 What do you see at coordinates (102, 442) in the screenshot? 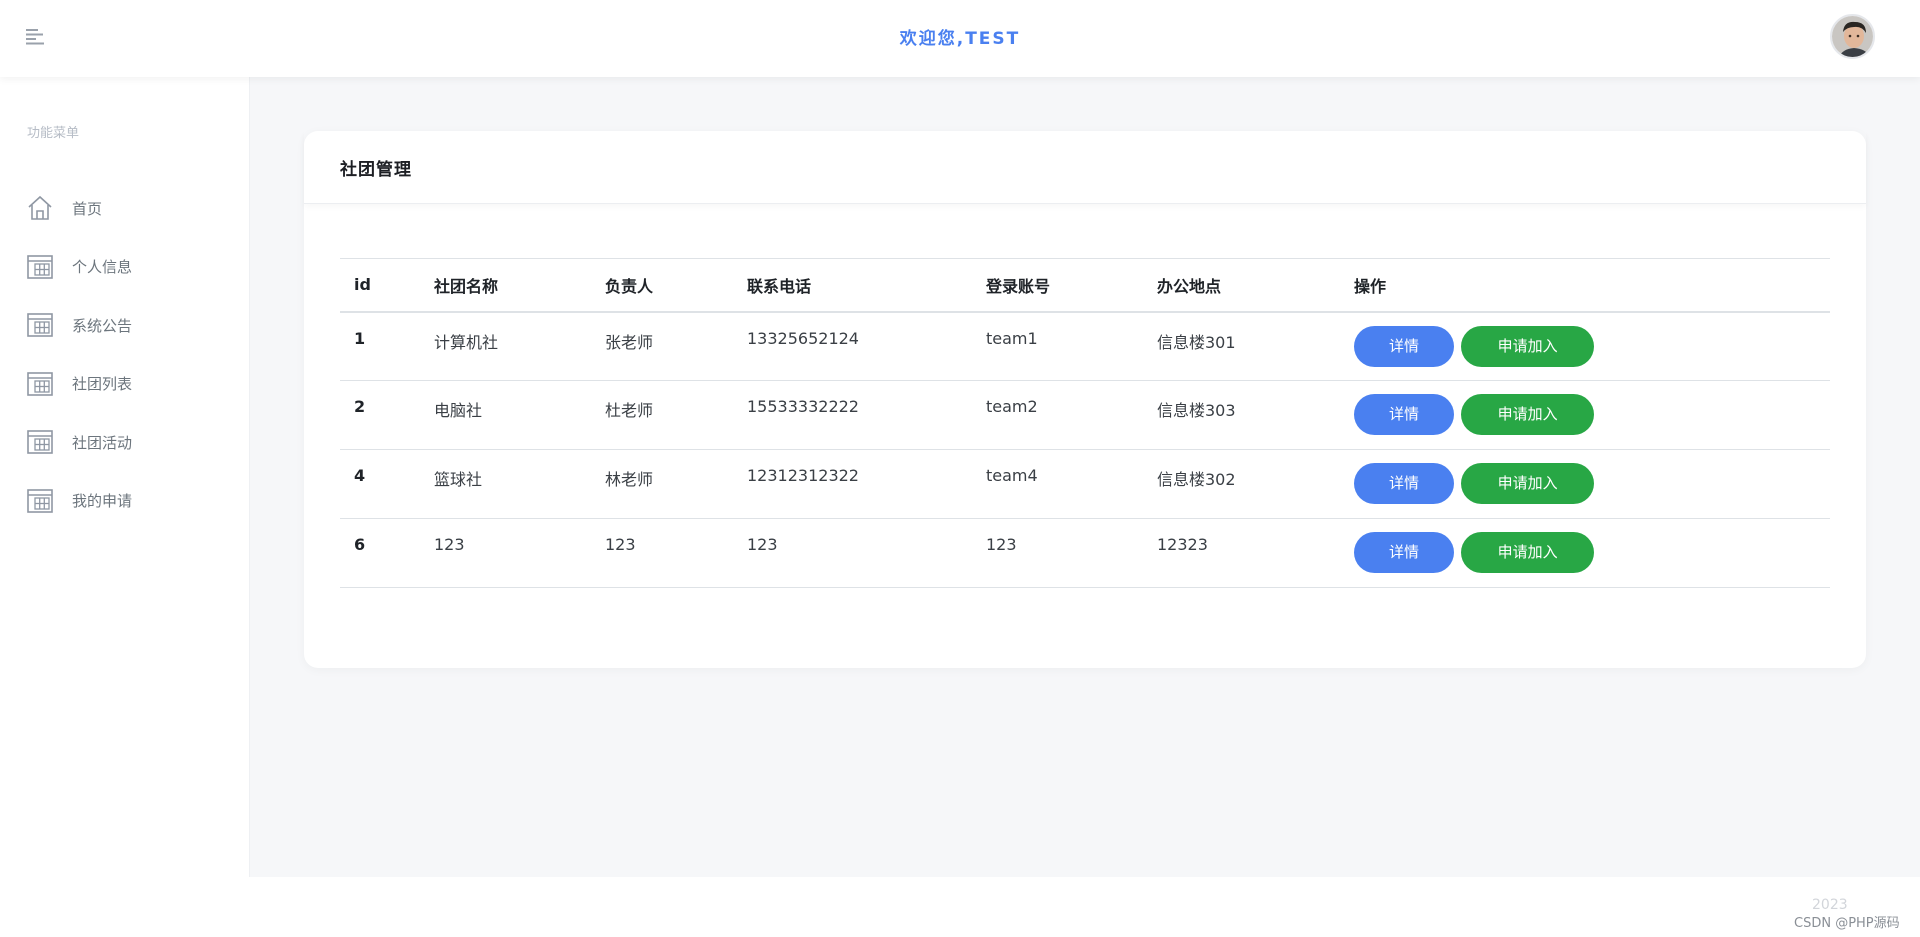
I see `sidebar-item-label: 社团活动` at bounding box center [102, 442].